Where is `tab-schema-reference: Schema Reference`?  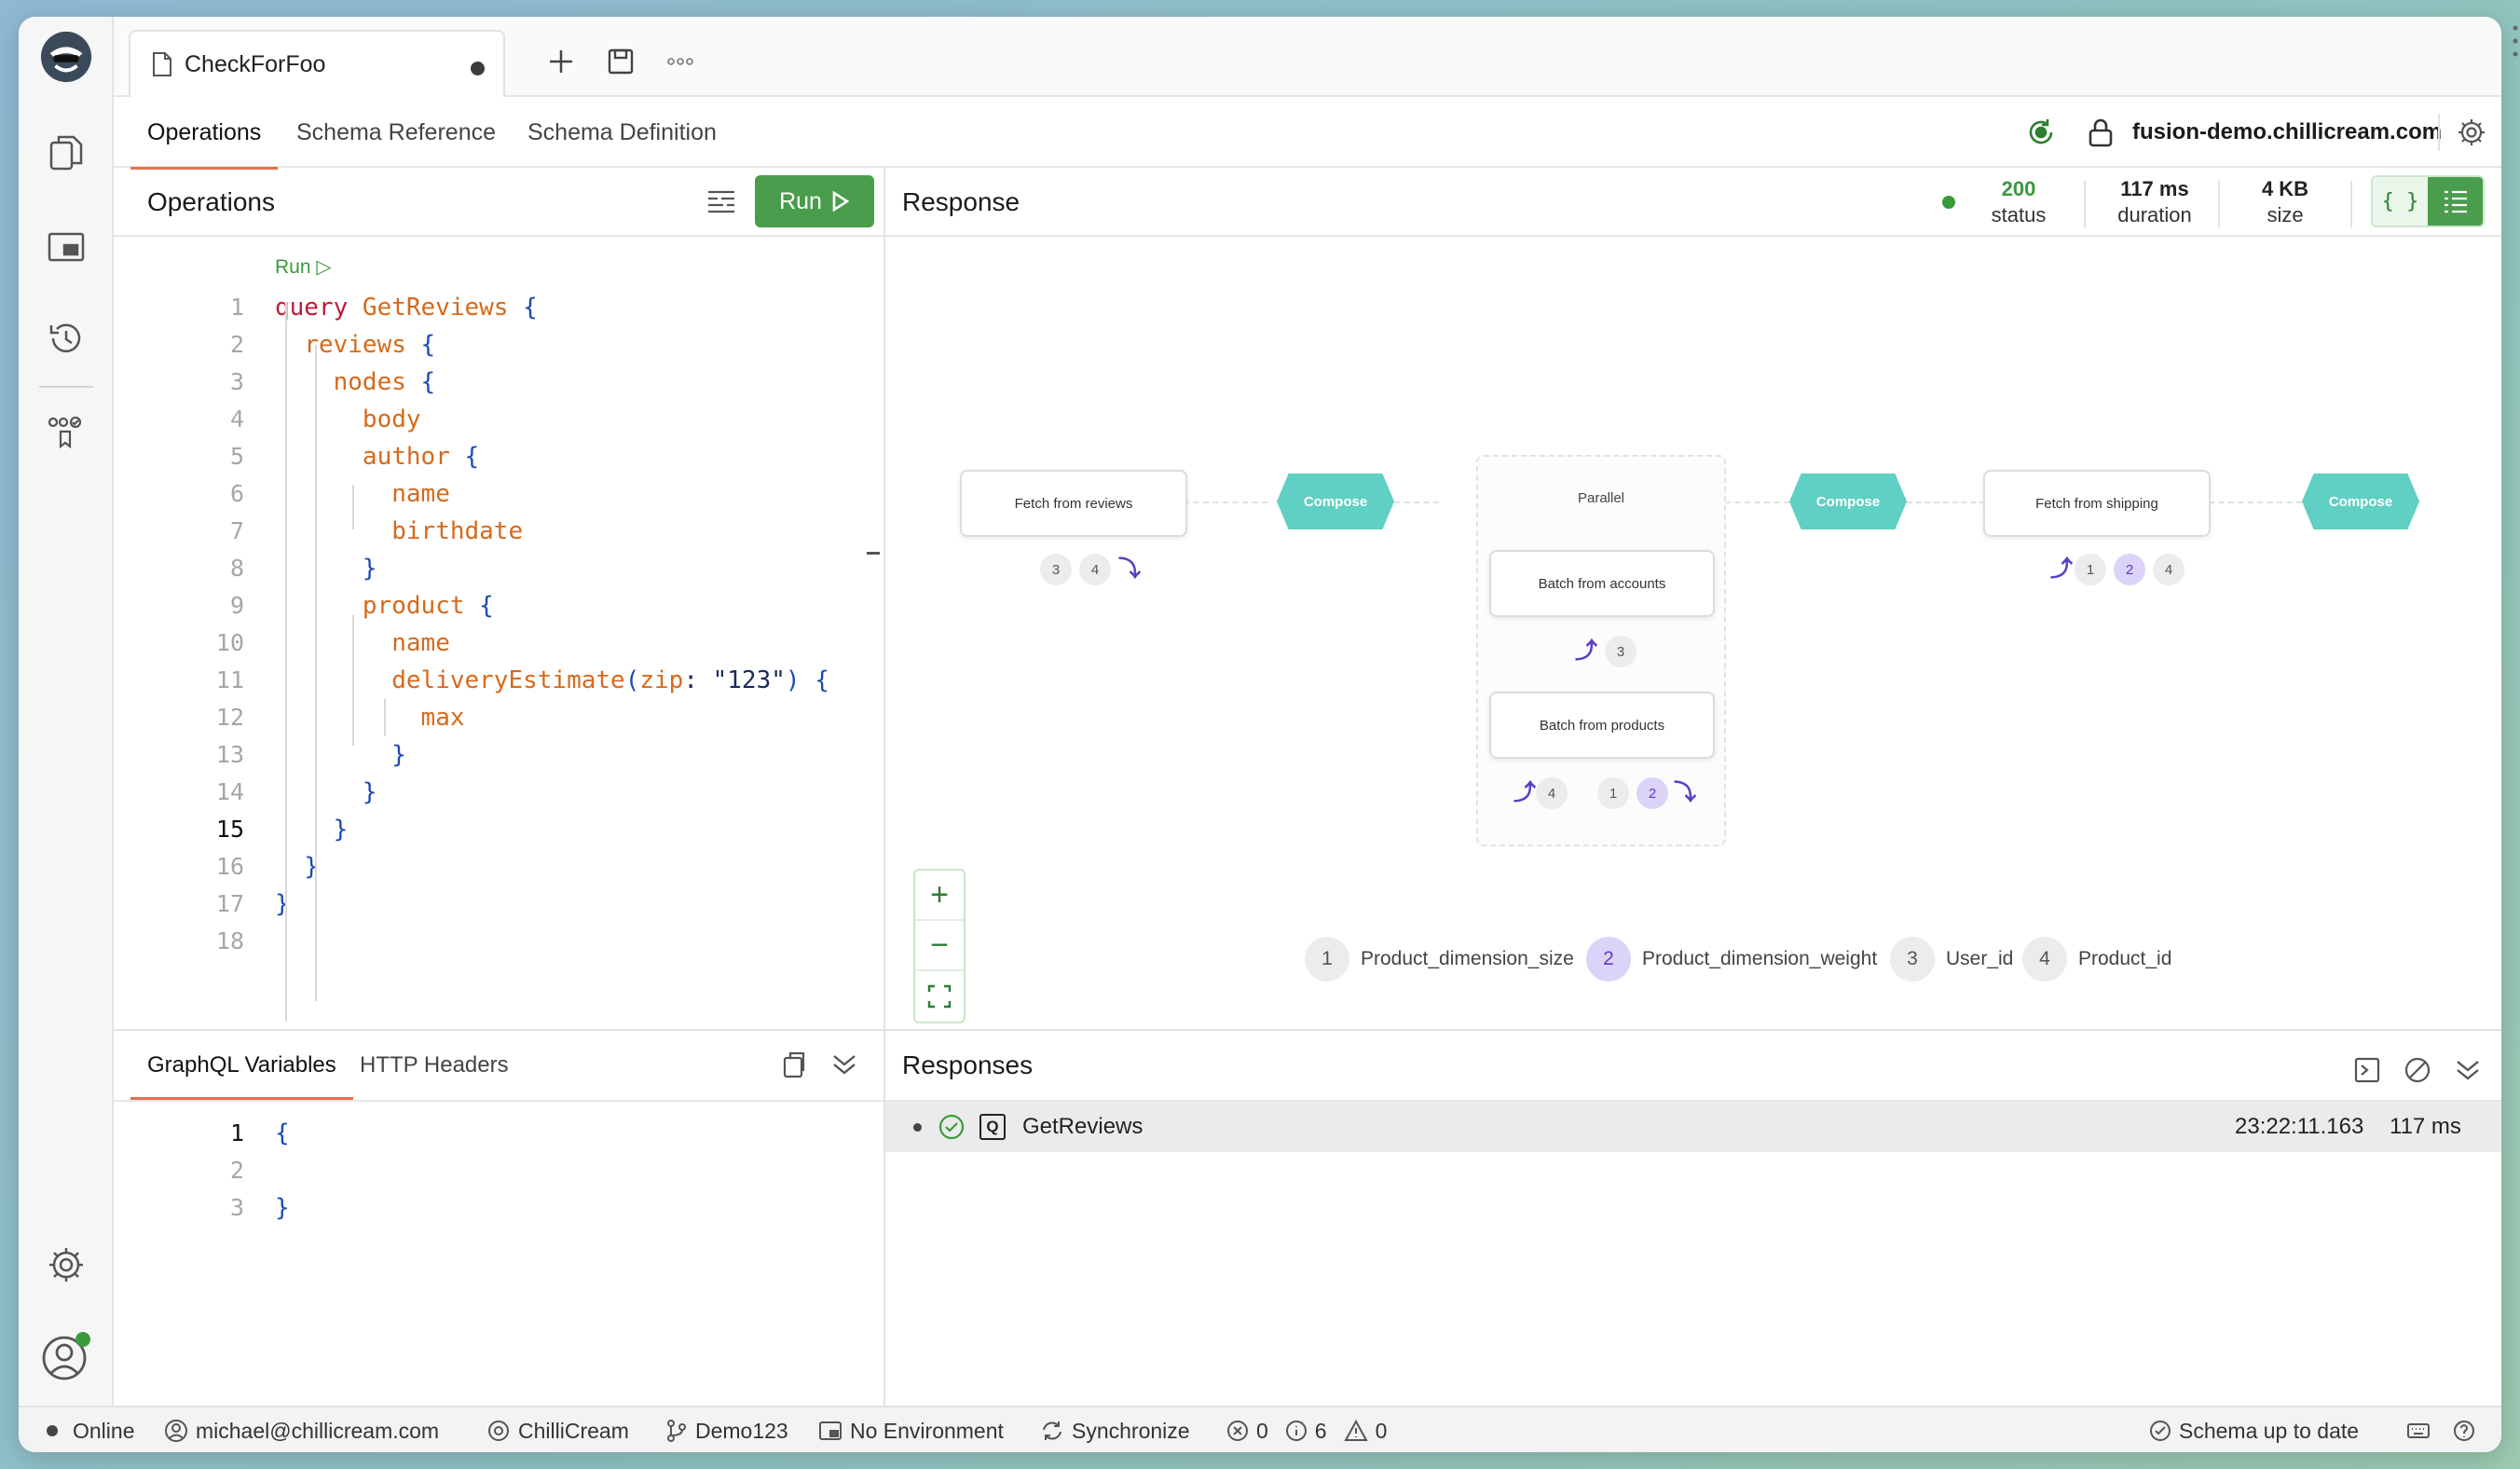 tab-schema-reference: Schema Reference is located at coordinates (396, 132).